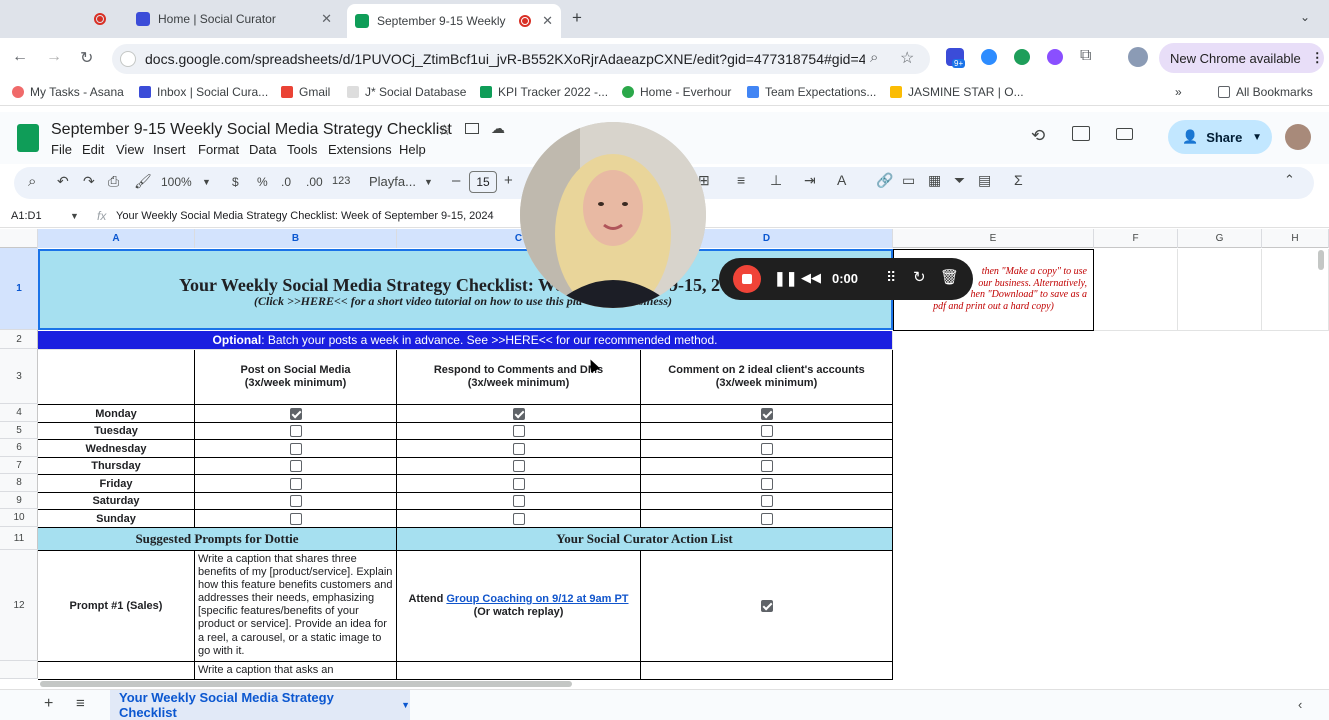 This screenshot has height=720, width=1329. What do you see at coordinates (116, 466) in the screenshot?
I see `day-label: Thursday` at bounding box center [116, 466].